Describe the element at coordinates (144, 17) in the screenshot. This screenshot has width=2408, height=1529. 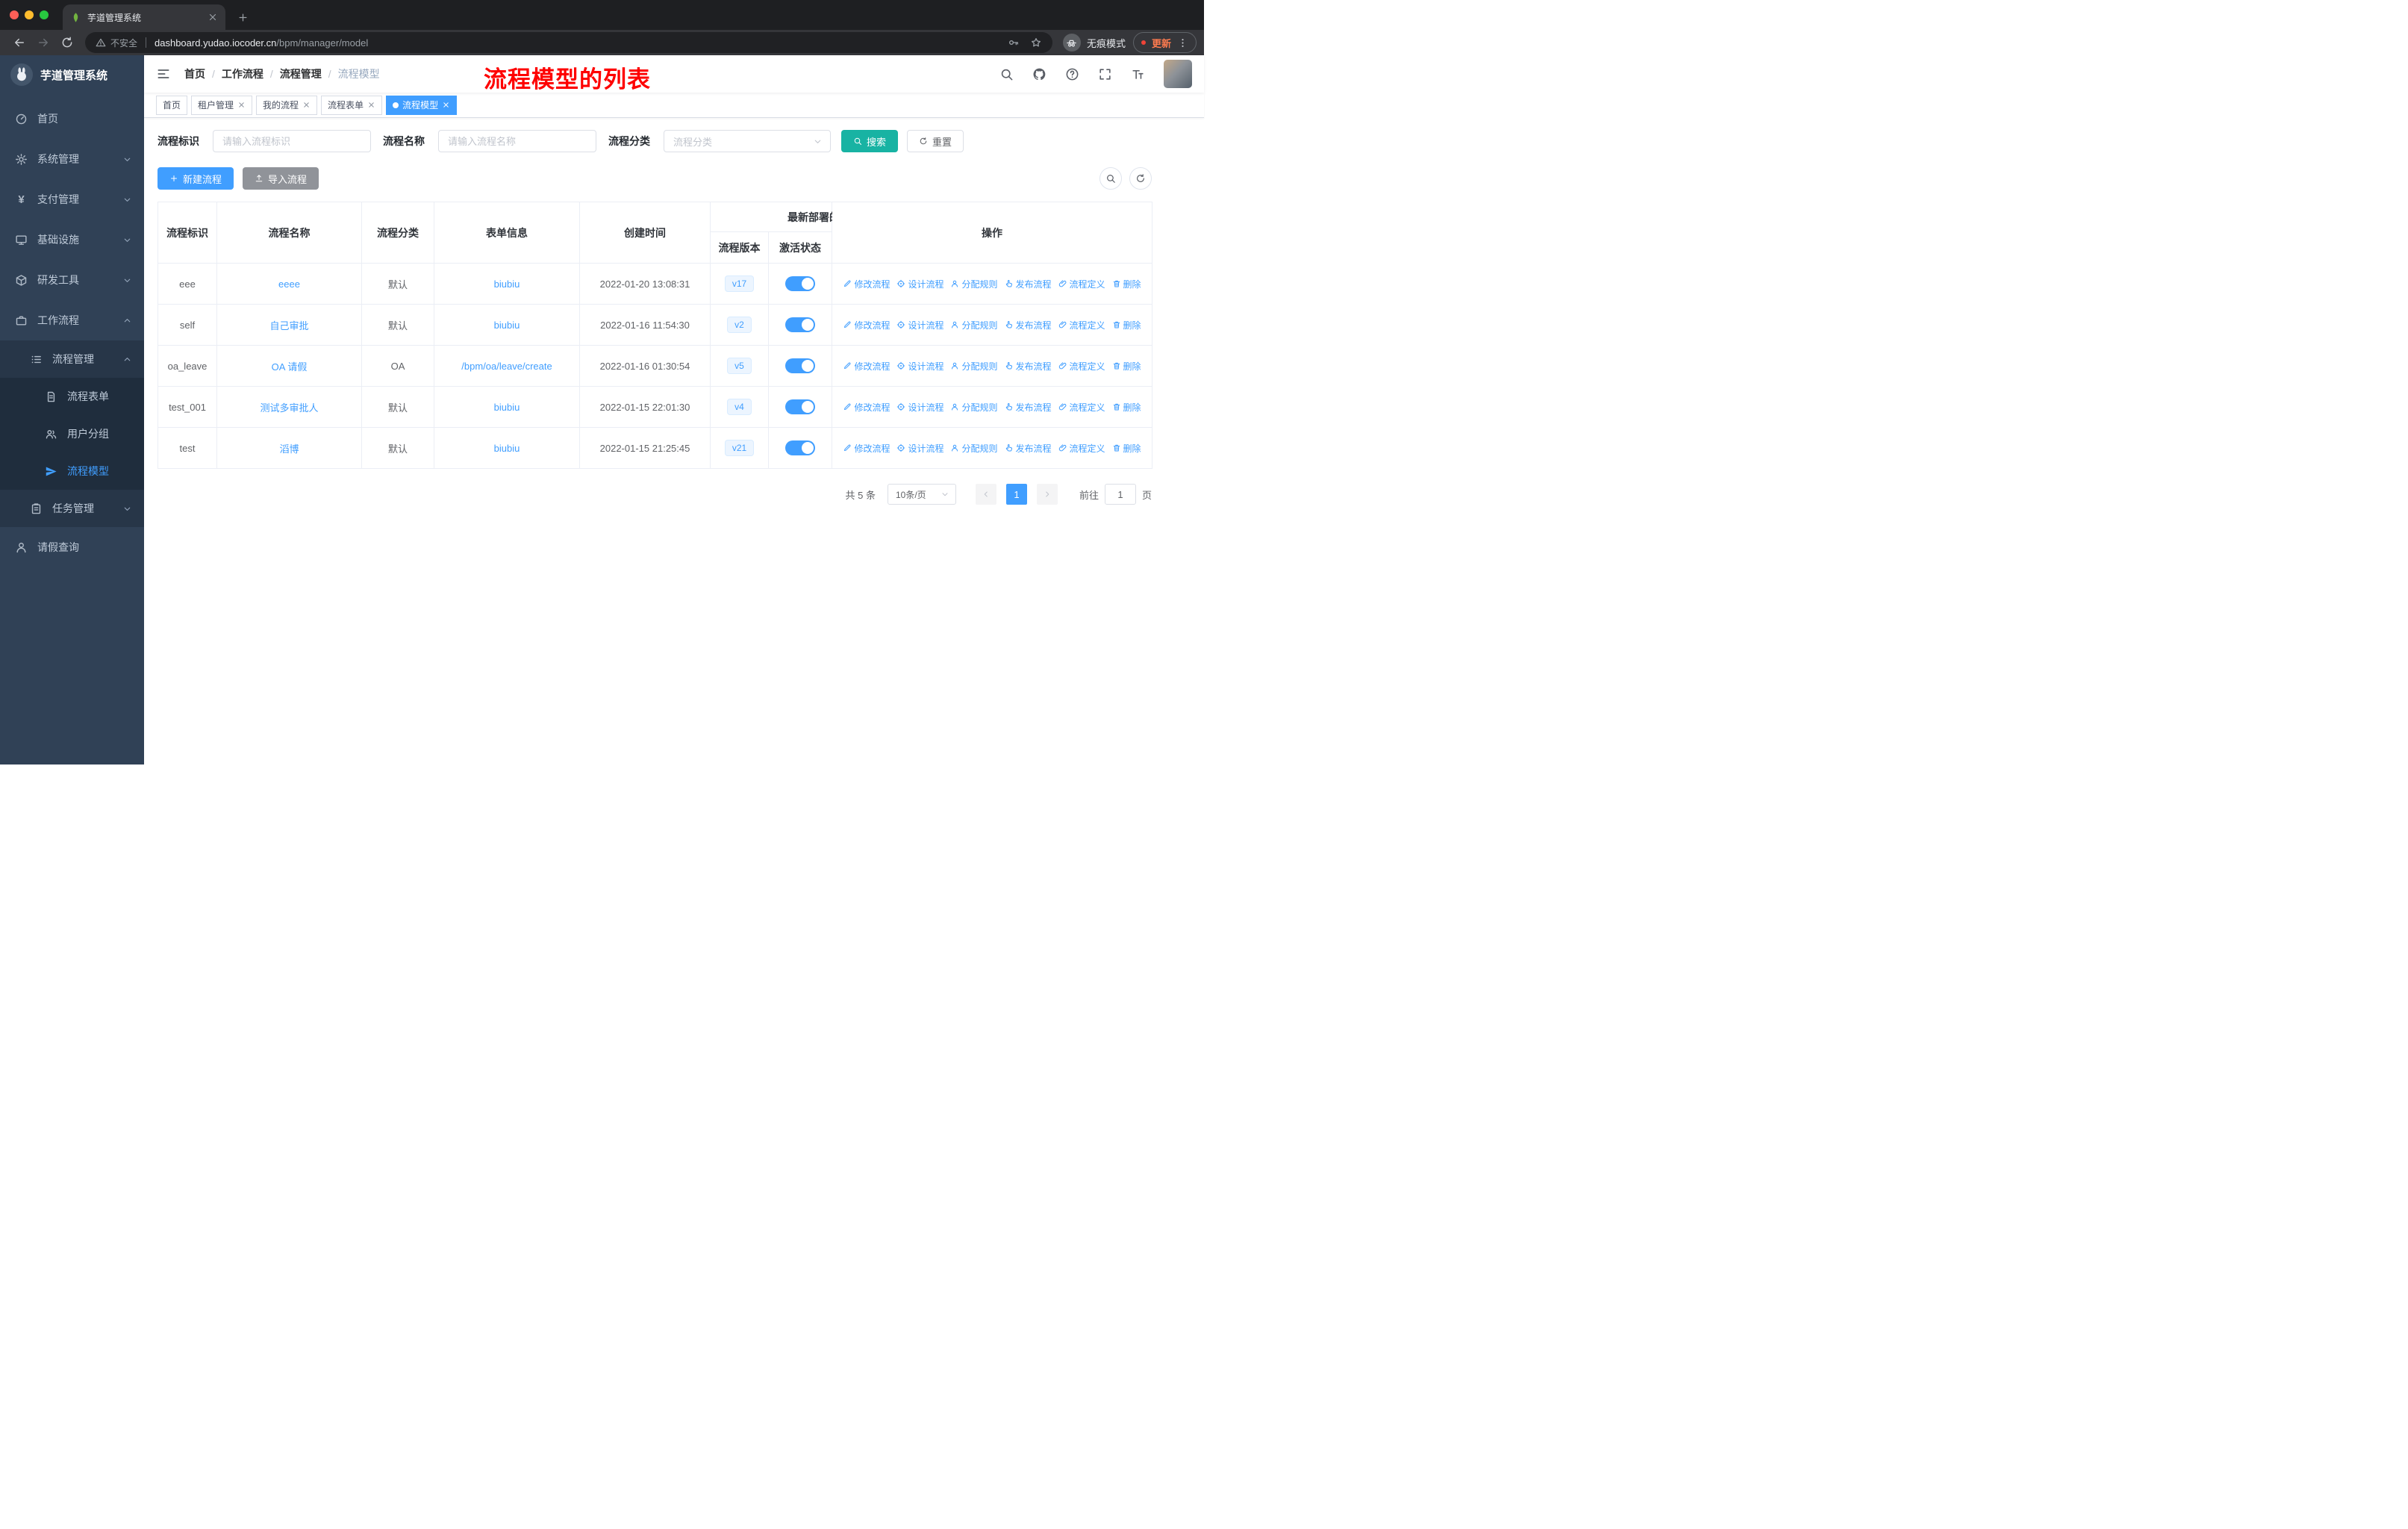
I see `browser-tab: 芋道管理系统` at that location.